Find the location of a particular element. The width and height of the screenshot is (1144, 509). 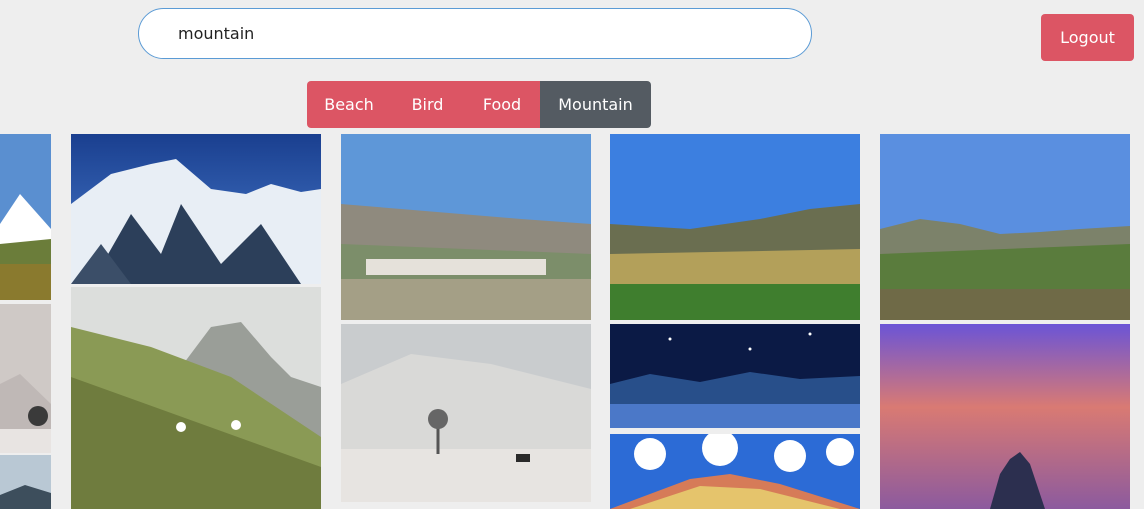

search-input is located at coordinates (475, 33).